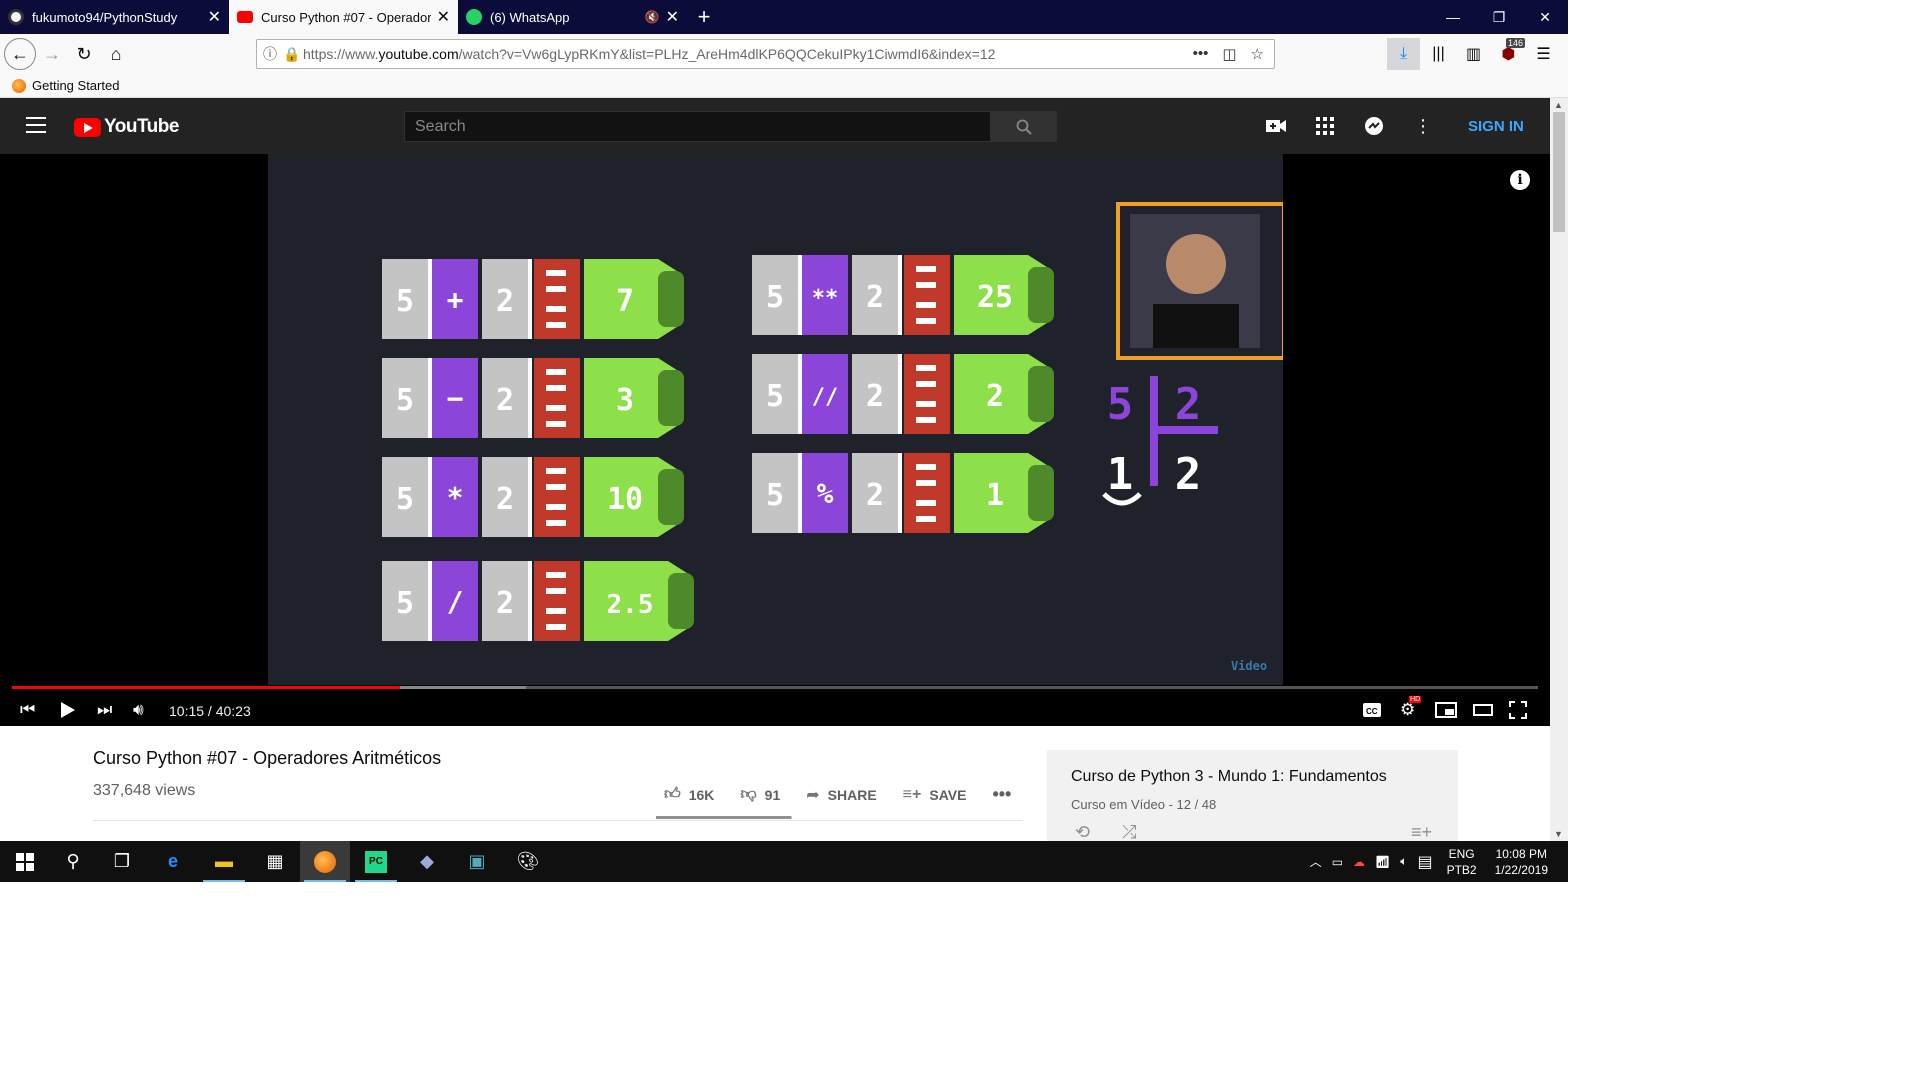 The height and width of the screenshot is (1080, 1920). Describe the element at coordinates (652, 17) in the screenshot. I see `mute-tab-icon: 🔇` at that location.